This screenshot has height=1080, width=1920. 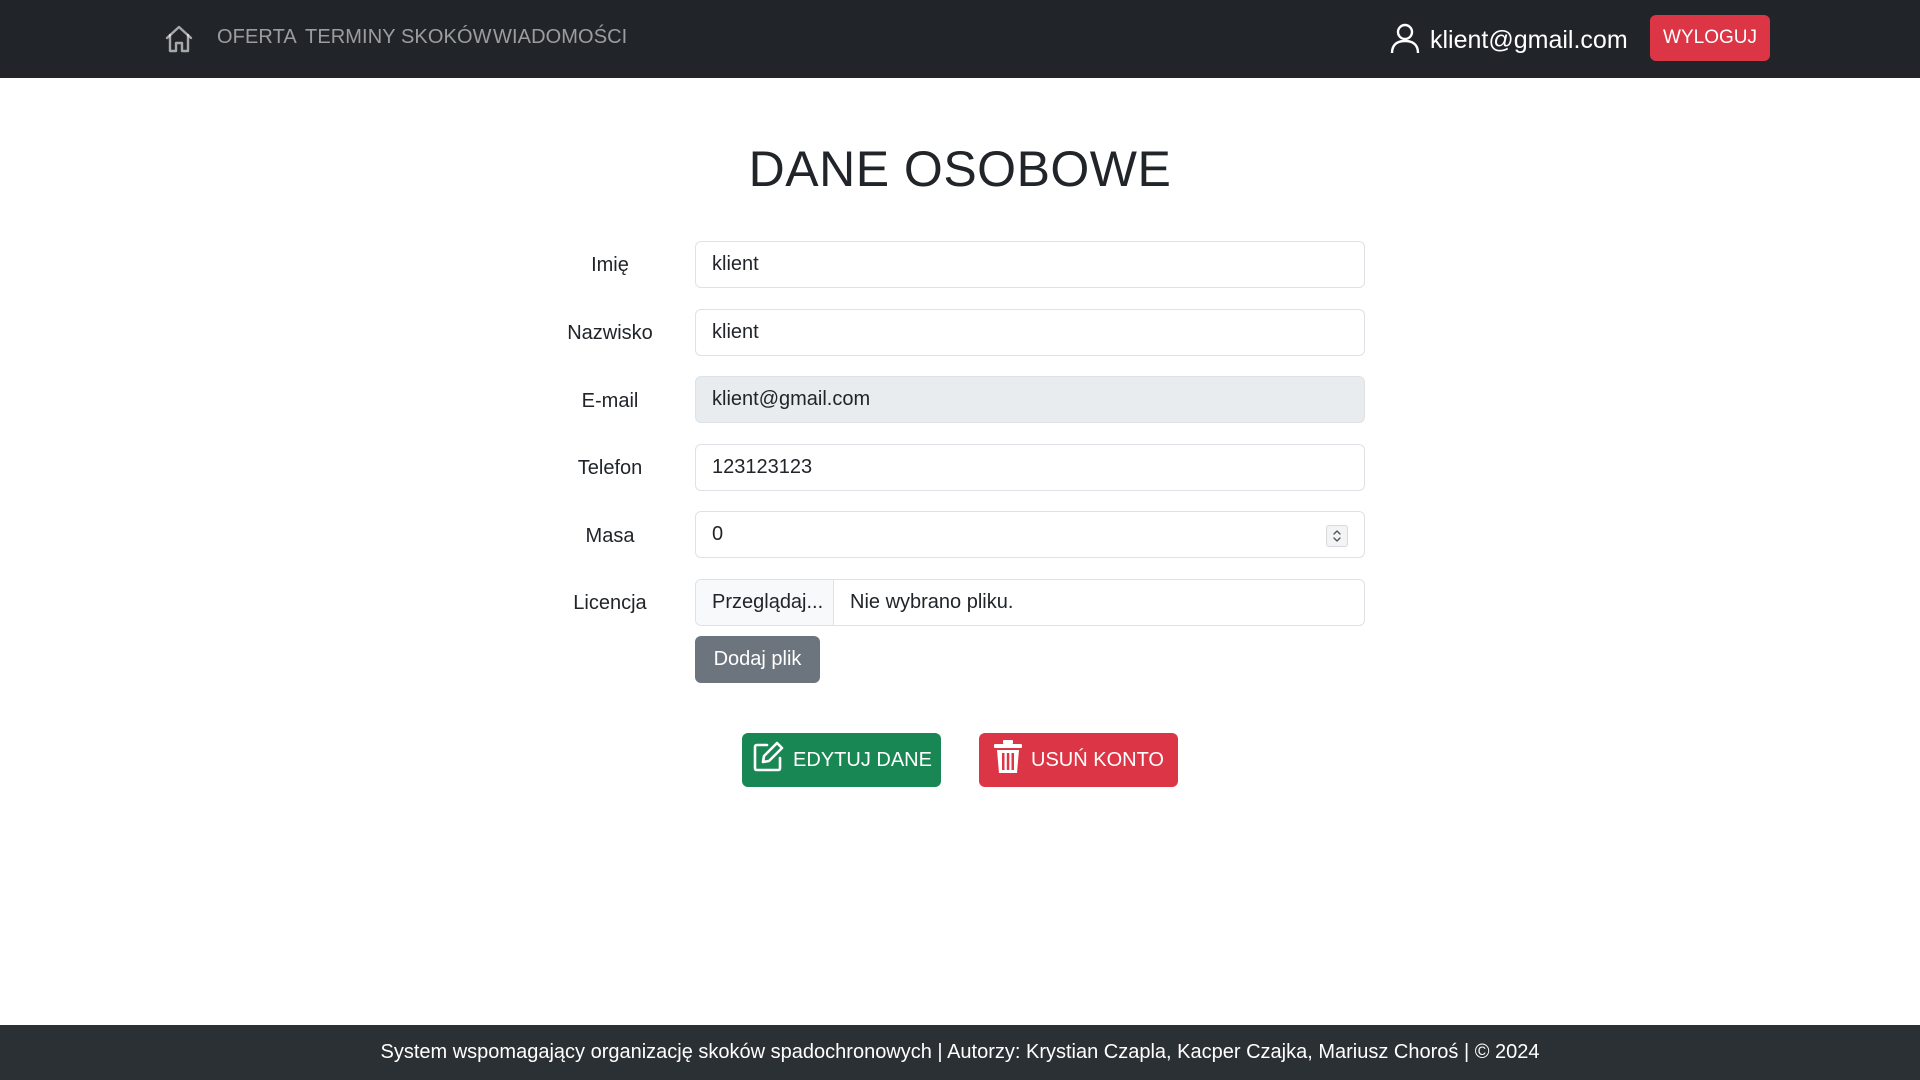 I want to click on delete-account-button: USUŃ KONTO, so click(x=1078, y=760).